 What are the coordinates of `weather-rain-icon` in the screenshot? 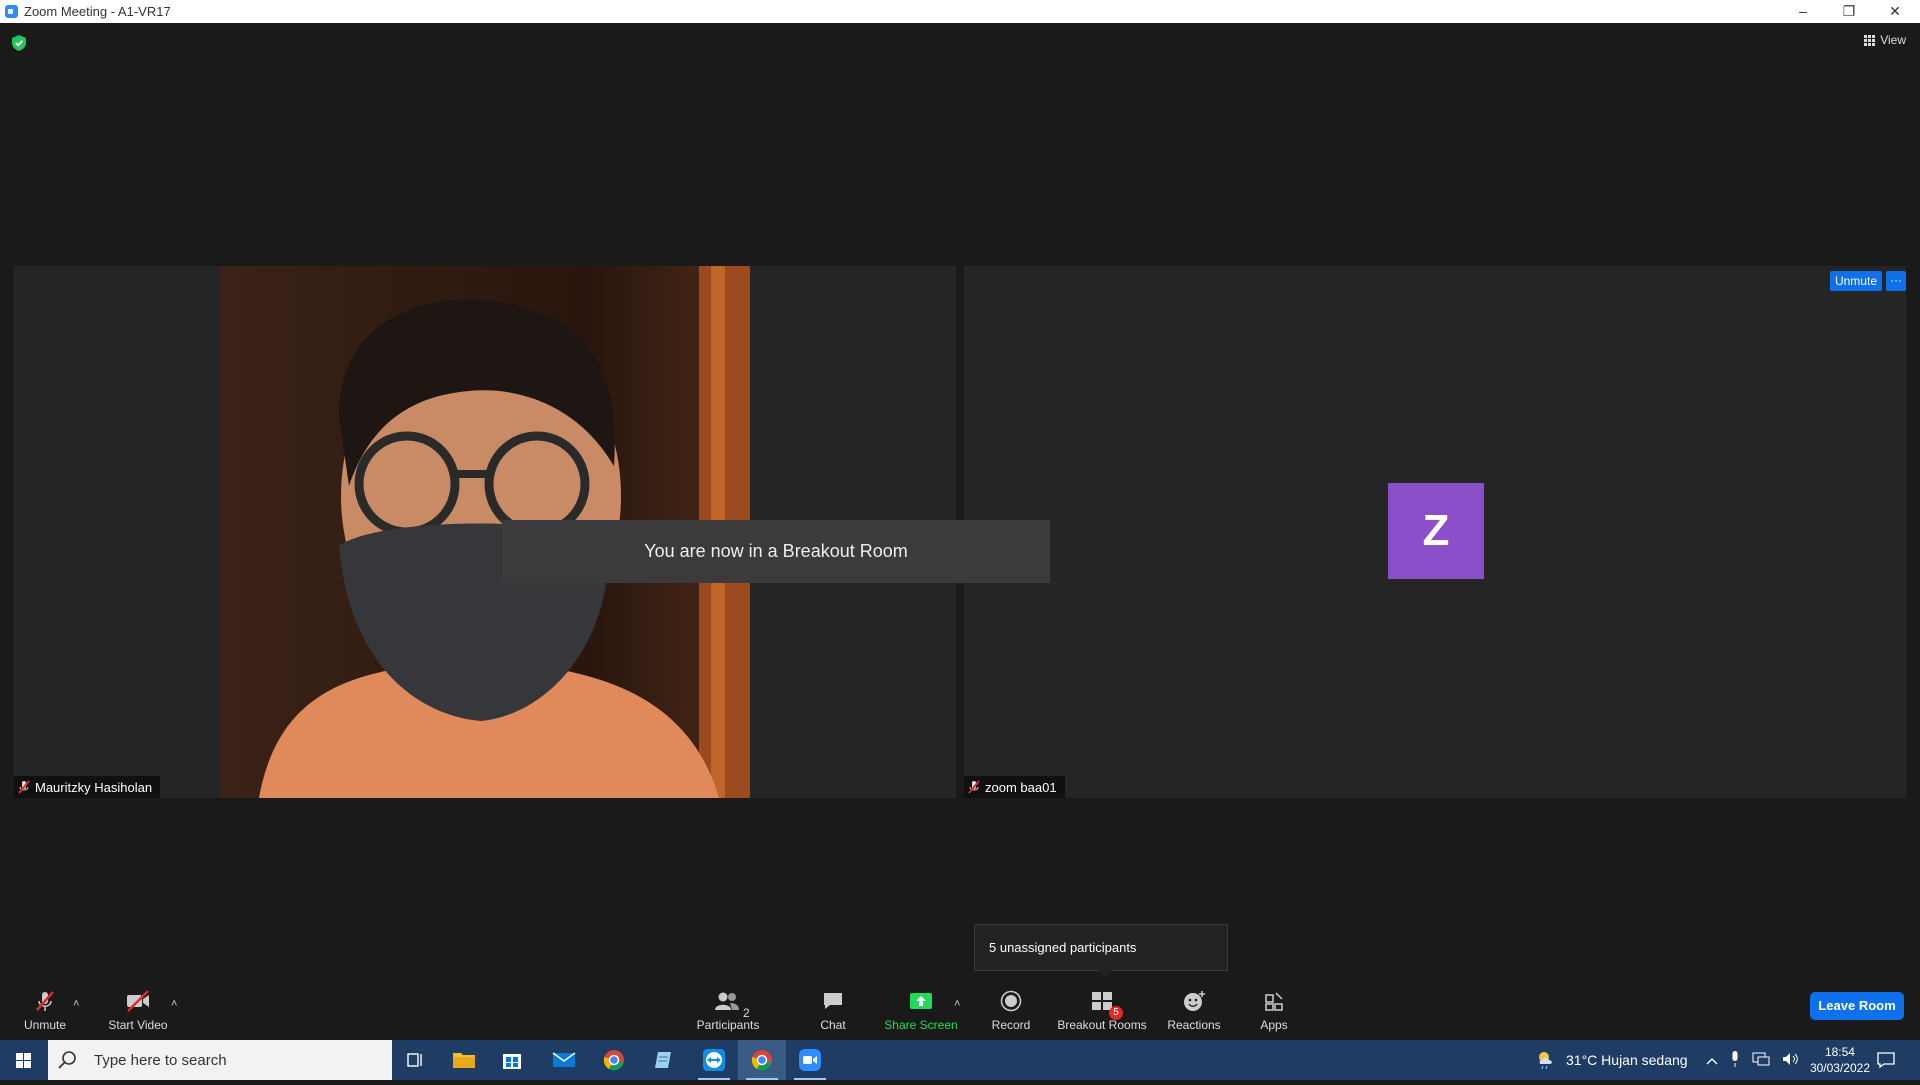 It's located at (1545, 1061).